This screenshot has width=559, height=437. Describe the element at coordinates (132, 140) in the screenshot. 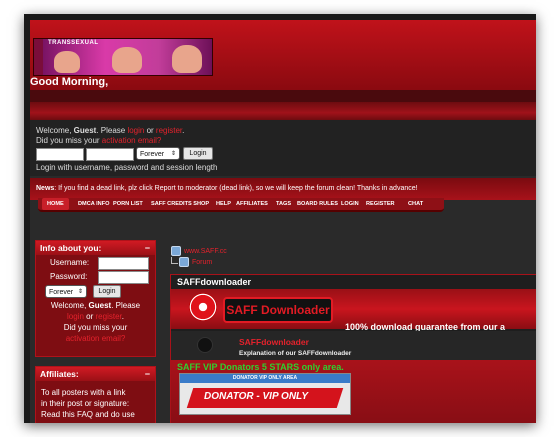

I see `activation-email-link: activation email?` at that location.